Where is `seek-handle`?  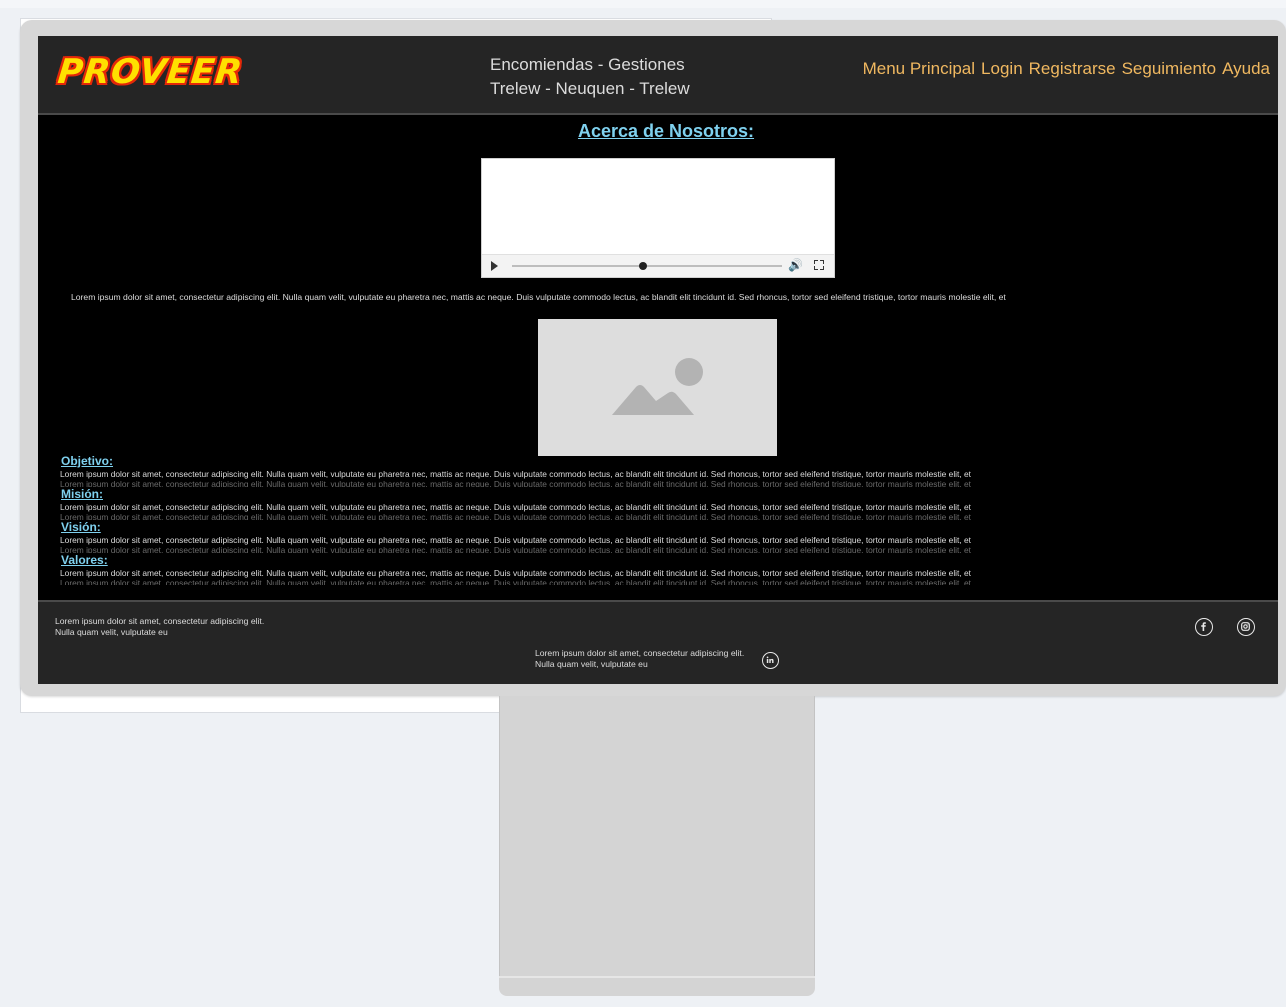
seek-handle is located at coordinates (643, 266).